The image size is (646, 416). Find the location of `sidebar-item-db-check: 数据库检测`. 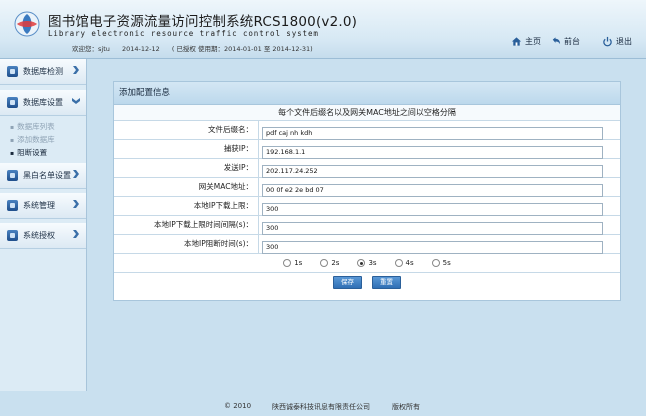

sidebar-item-db-check: 数据库检测 is located at coordinates (43, 72).